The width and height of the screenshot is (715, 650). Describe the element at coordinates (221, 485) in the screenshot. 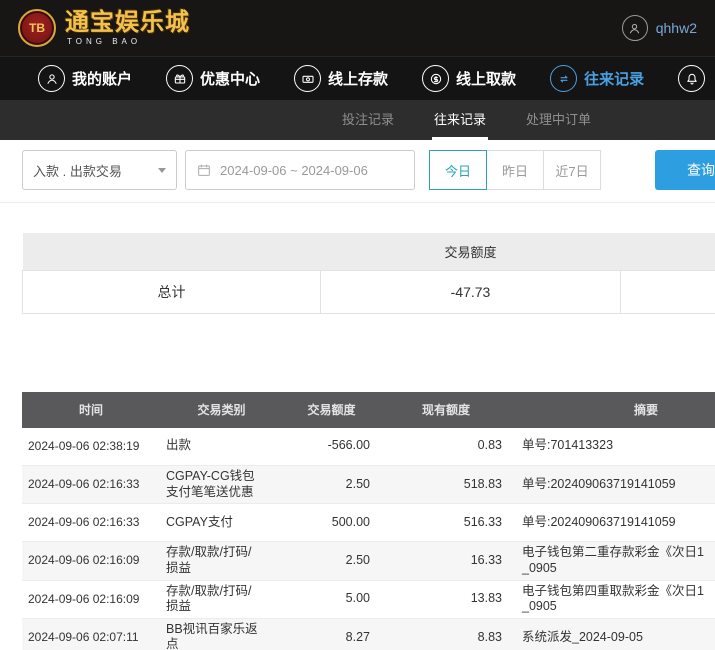

I see `cell-type: CGPAY-CG钱包 支付笔笔送优惠` at that location.